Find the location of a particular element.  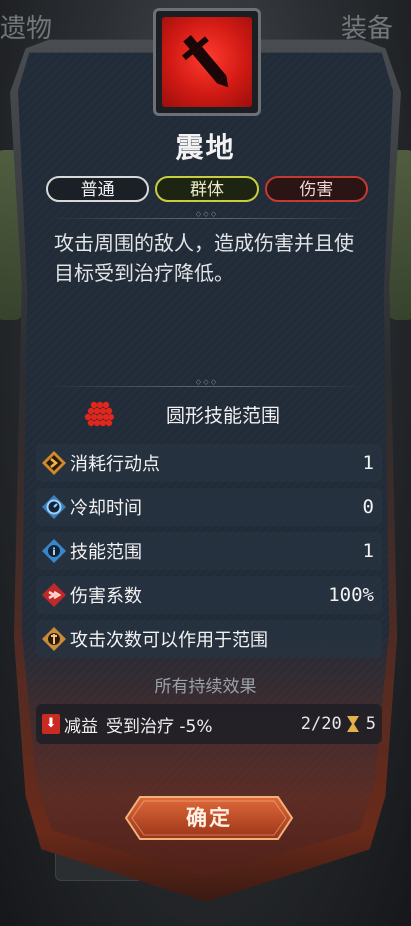

skill-description: 攻击周围的敌人，造成伤害并且使目标受到治疗降低。 is located at coordinates (204, 258).